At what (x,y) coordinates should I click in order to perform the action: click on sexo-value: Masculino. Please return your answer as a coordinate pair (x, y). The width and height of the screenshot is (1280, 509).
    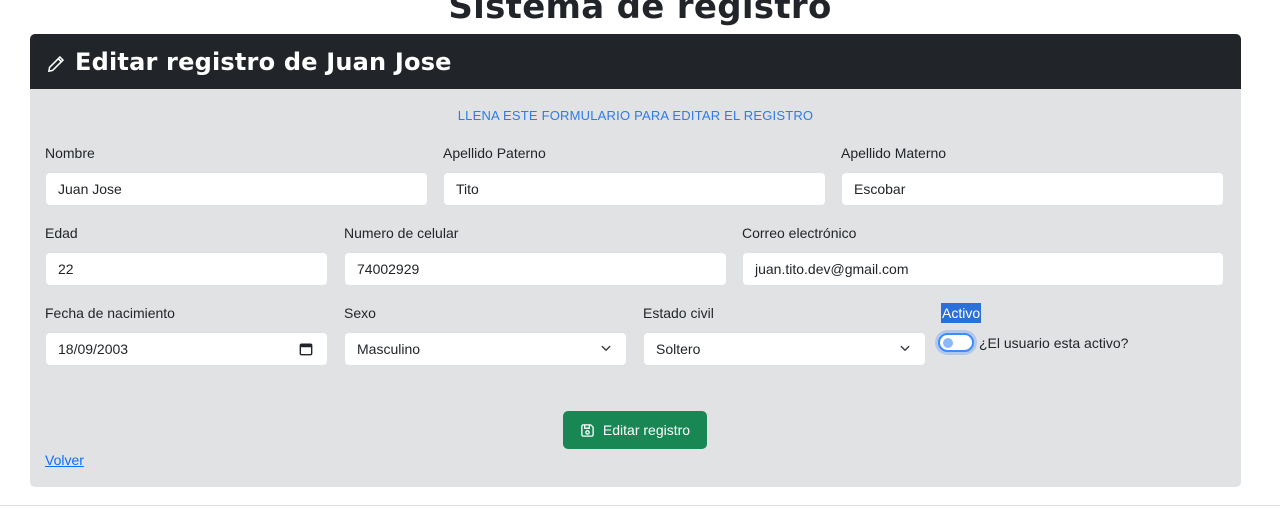
    Looking at the image, I should click on (389, 349).